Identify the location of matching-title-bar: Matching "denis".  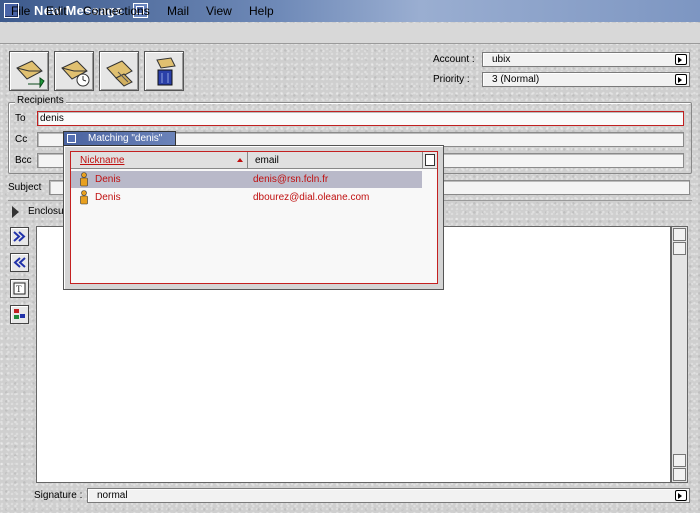
(119, 138).